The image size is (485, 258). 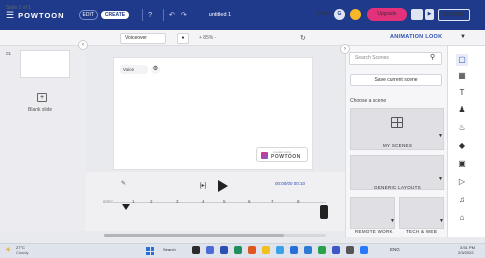 I want to click on card-label-remote-work: REMOTE WORK, so click(x=374, y=231).